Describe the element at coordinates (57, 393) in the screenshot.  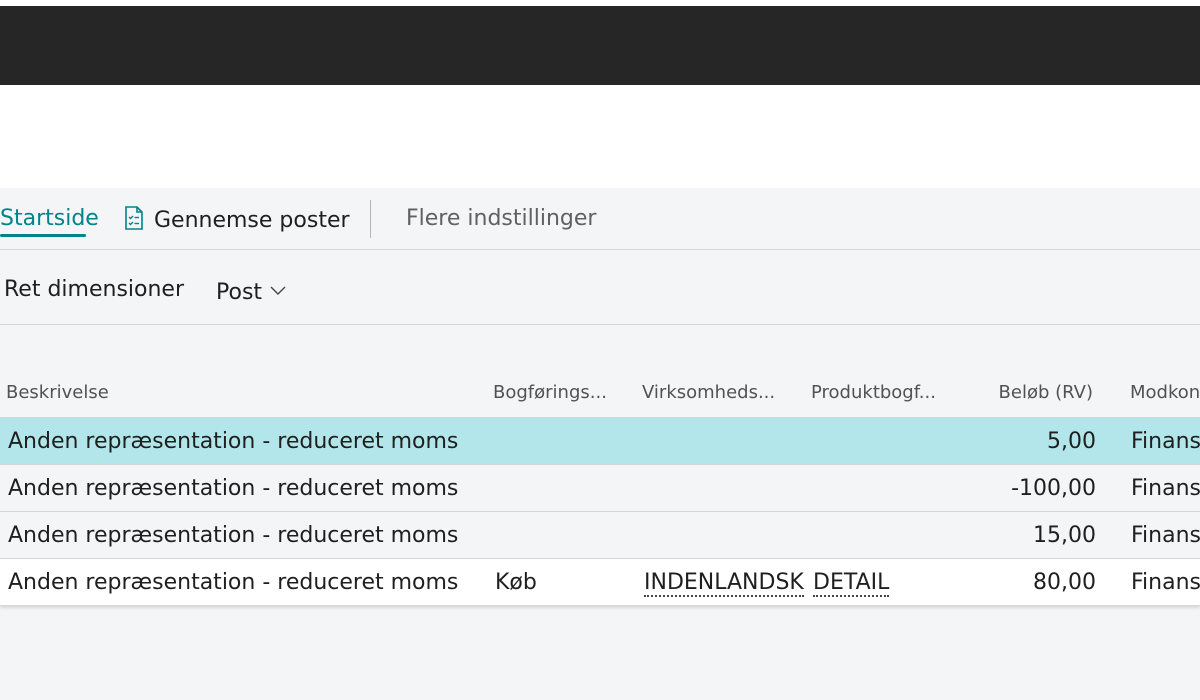
I see `column-header-description: Beskrivelse` at that location.